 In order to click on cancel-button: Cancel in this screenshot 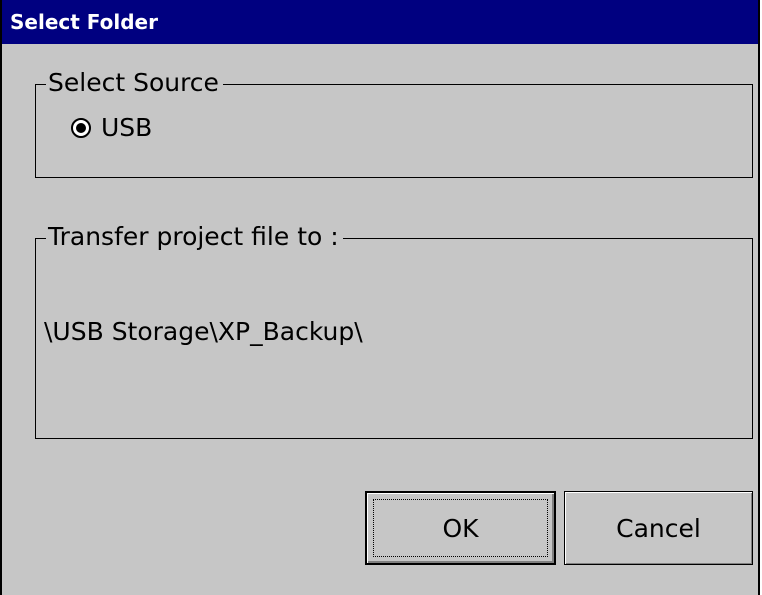, I will do `click(658, 528)`.